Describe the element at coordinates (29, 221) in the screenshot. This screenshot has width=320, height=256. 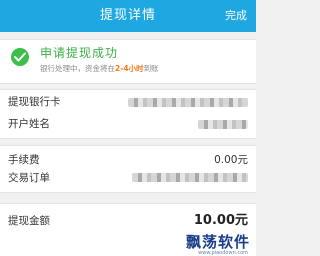
I see `amount-label: 提现金额` at that location.